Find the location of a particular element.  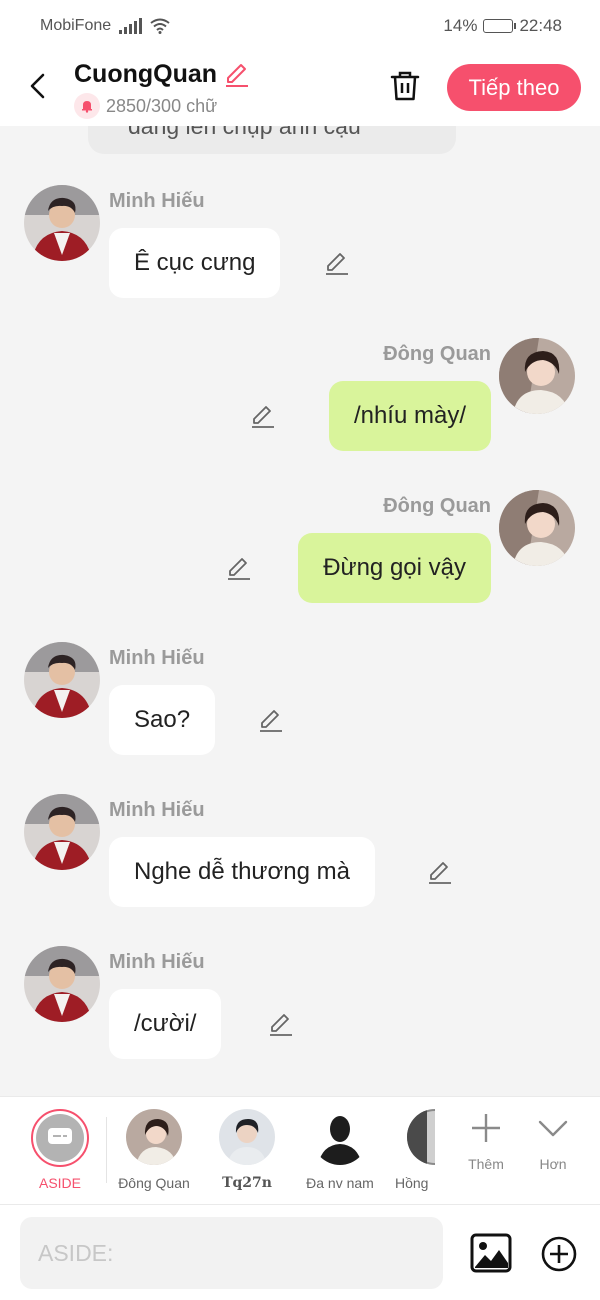

aside-avatar is located at coordinates (60, 1138).